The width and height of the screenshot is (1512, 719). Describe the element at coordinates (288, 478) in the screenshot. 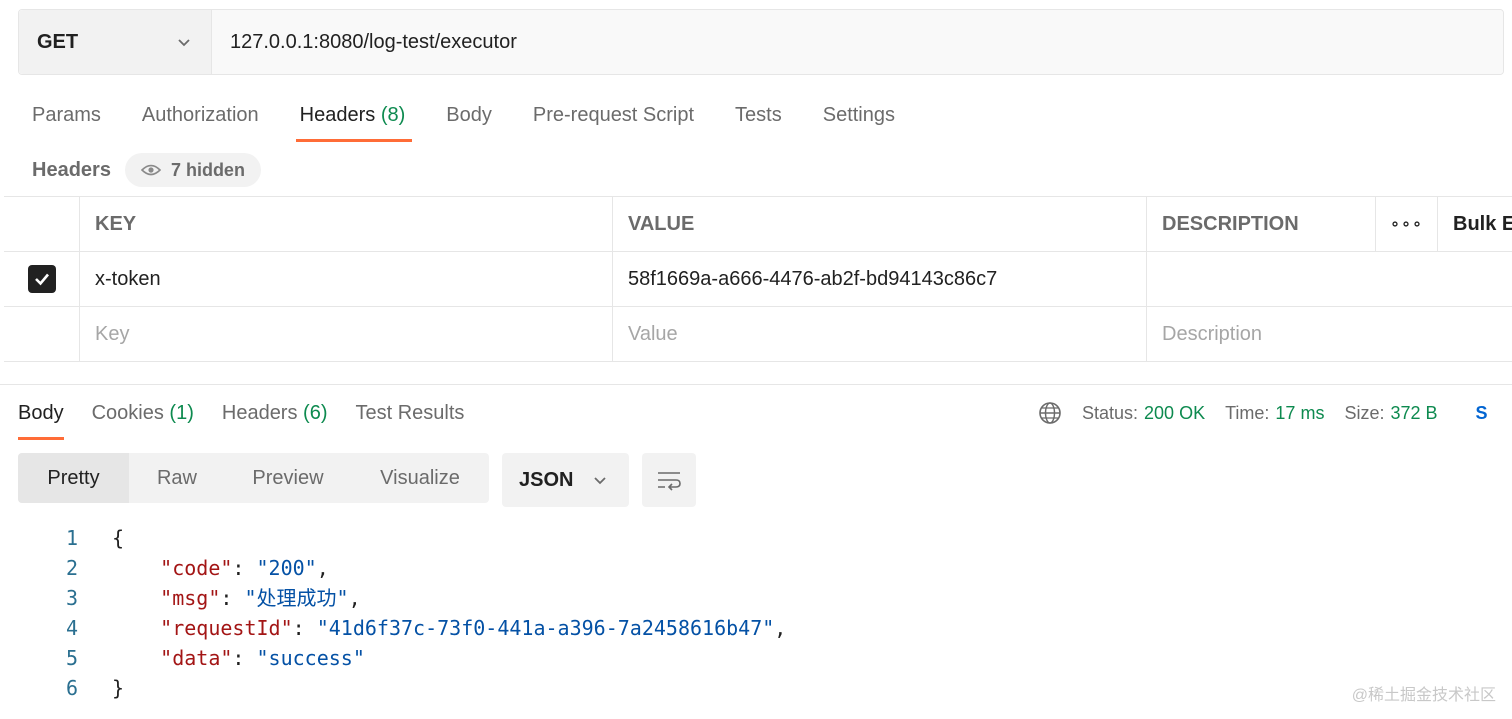

I see `mode-preview: Preview` at that location.